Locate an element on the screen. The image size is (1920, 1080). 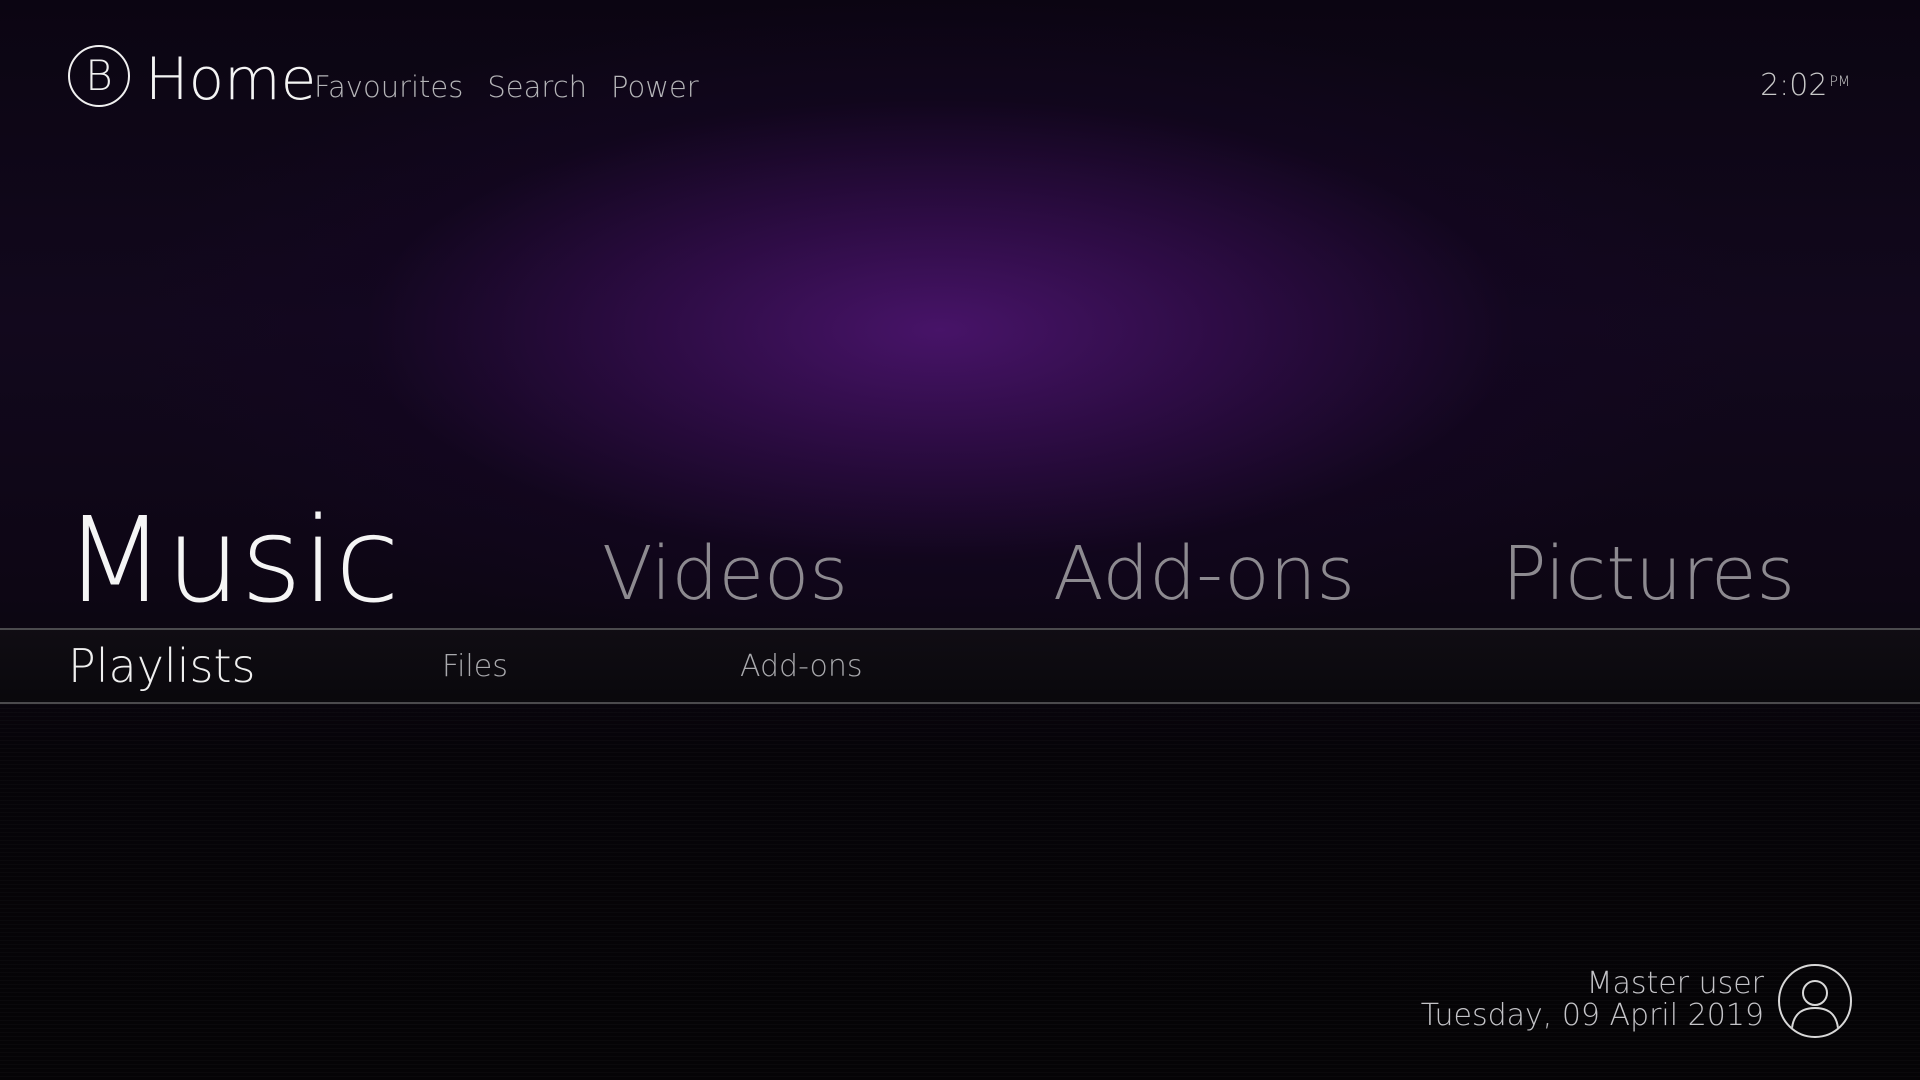
clock: 2:02 PM is located at coordinates (1805, 85).